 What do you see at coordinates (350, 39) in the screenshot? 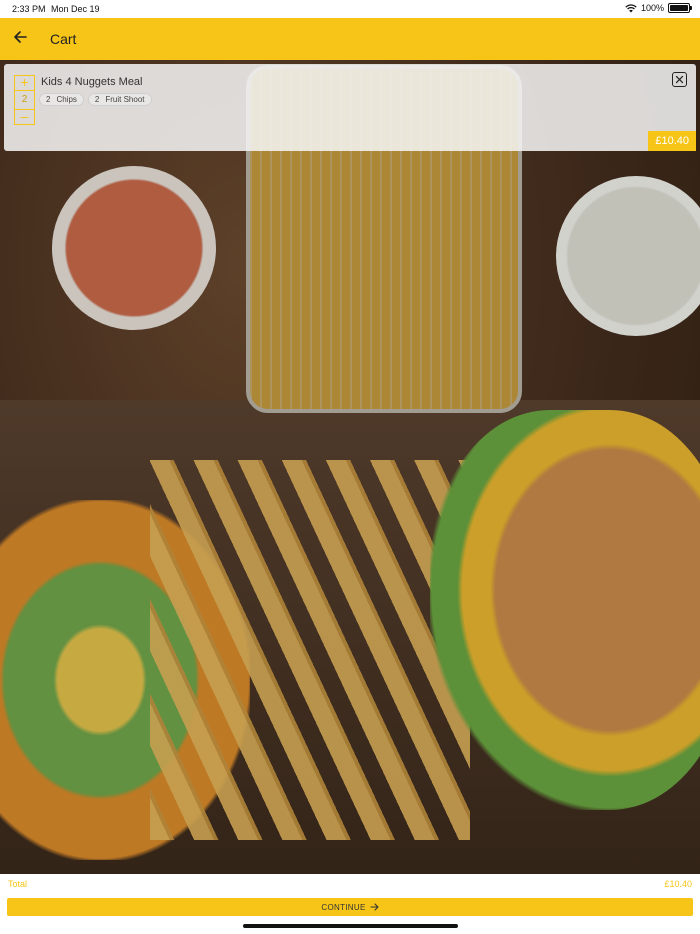
I see `app-header: Cart` at bounding box center [350, 39].